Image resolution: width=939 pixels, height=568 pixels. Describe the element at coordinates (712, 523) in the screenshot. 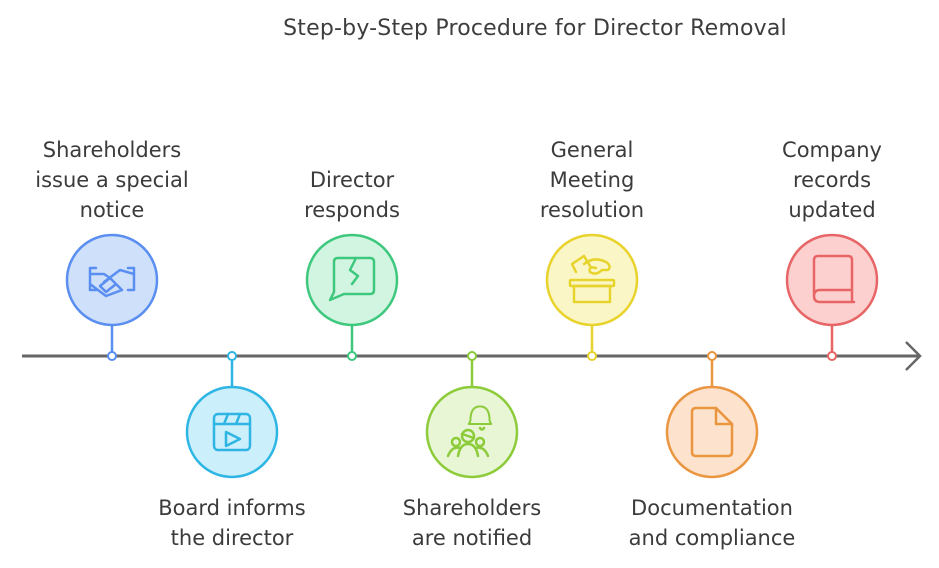

I see `step-label: Documentation and compliance` at that location.